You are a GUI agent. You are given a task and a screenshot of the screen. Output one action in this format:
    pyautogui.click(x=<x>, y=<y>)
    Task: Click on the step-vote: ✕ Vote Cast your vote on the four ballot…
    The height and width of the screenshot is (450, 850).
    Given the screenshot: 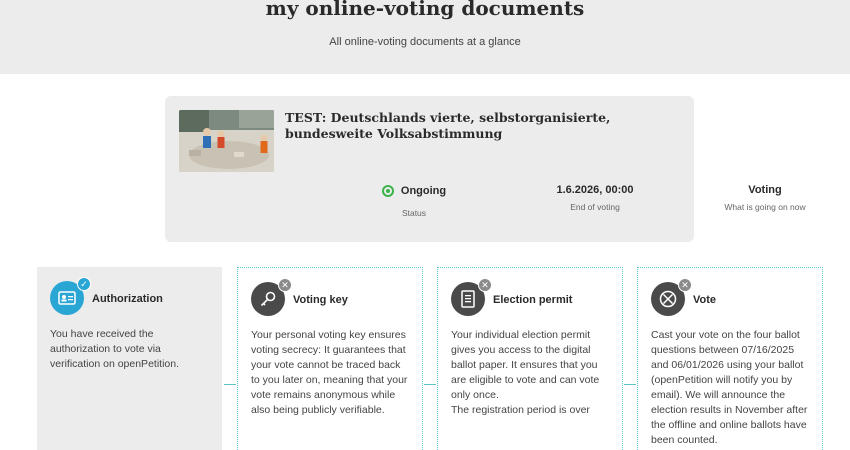 What is the action you would take?
    pyautogui.click(x=730, y=358)
    